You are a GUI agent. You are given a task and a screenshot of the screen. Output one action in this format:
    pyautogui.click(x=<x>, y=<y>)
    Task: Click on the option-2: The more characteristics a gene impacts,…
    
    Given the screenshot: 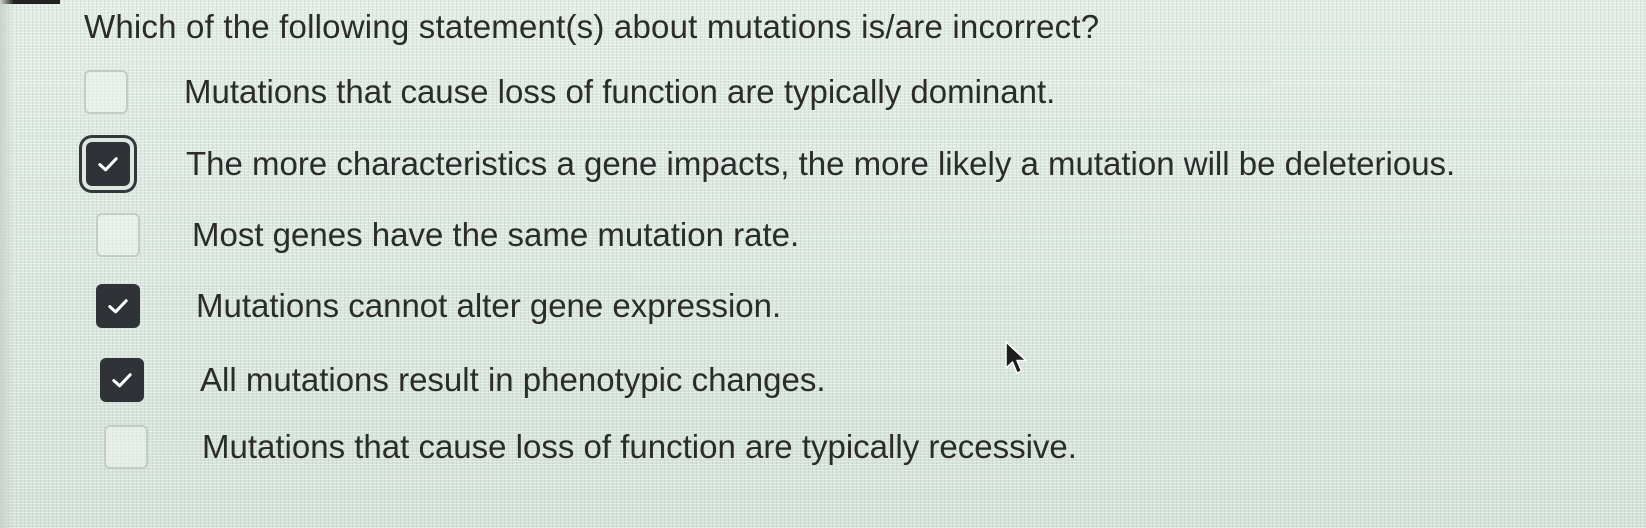 What is the action you would take?
    pyautogui.click(x=770, y=164)
    